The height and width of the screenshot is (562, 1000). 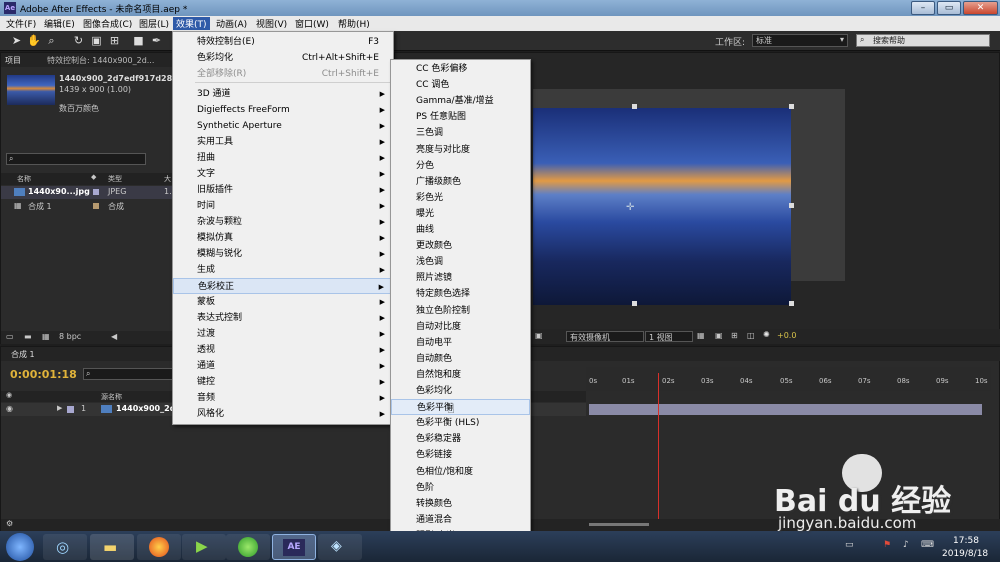 What do you see at coordinates (16, 40) in the screenshot?
I see `selection-tool-icon: ➤` at bounding box center [16, 40].